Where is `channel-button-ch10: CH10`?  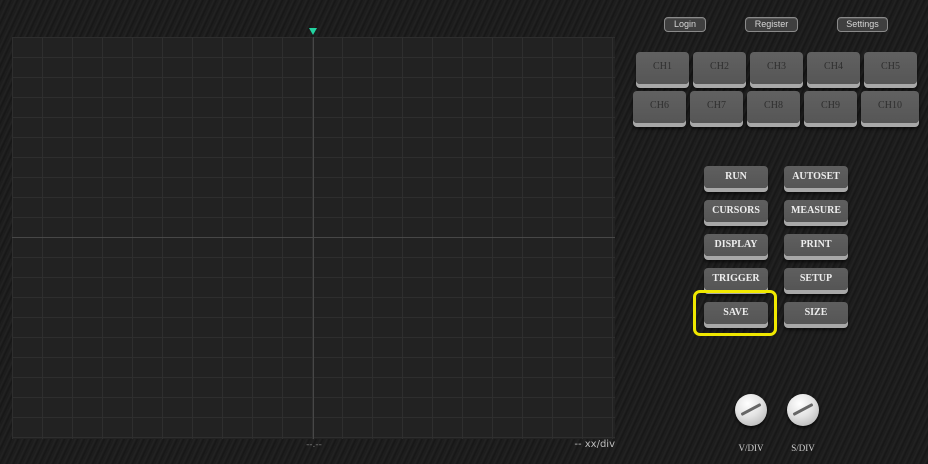 channel-button-ch10: CH10 is located at coordinates (890, 107).